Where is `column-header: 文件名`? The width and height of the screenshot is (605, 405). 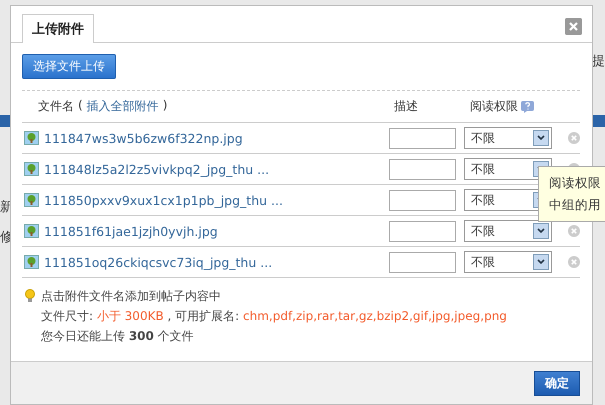 column-header: 文件名 is located at coordinates (56, 106).